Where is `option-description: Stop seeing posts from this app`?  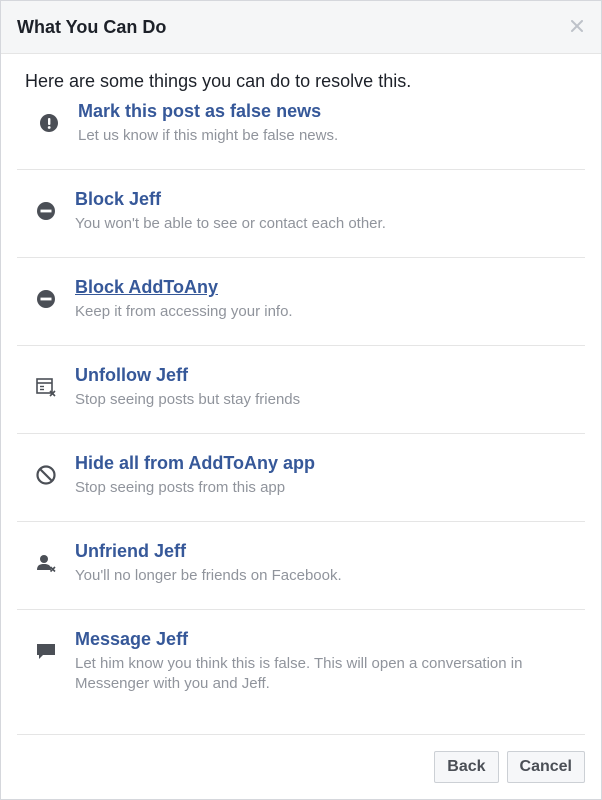
option-description: Stop seeing posts from this app is located at coordinates (180, 487).